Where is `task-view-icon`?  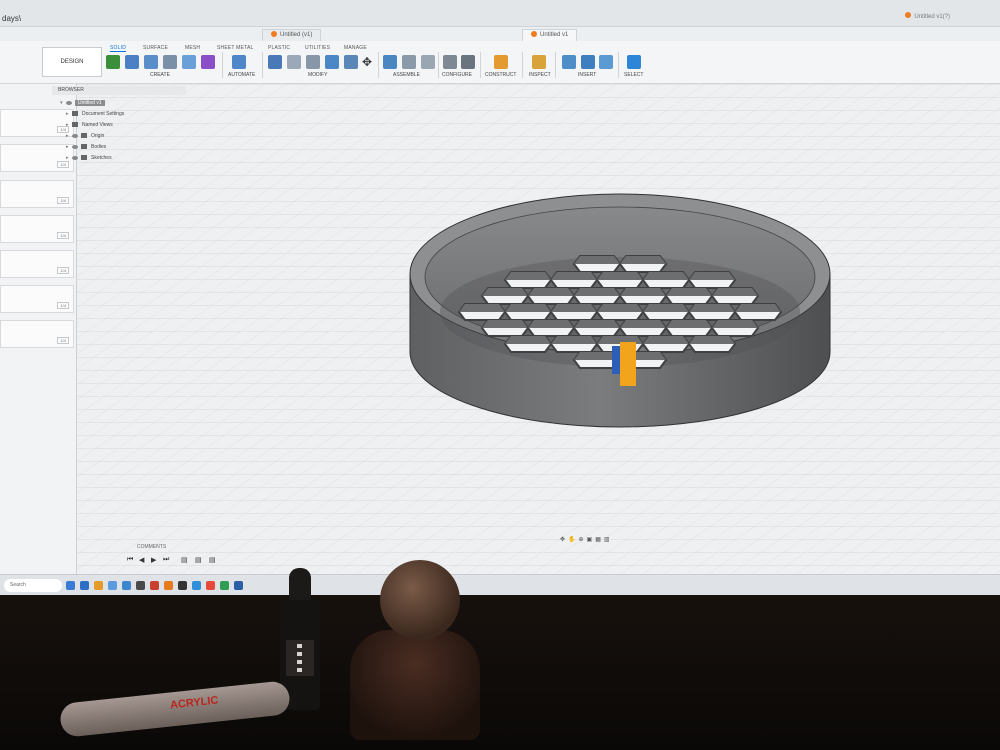 task-view-icon is located at coordinates (70, 585).